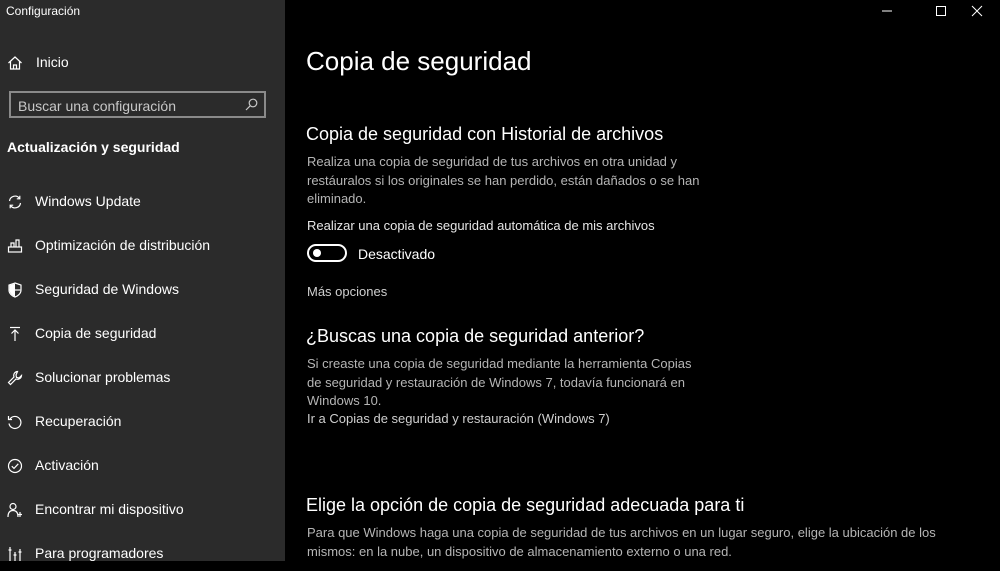 Image resolution: width=1000 pixels, height=571 pixels. I want to click on more-options-link: Más opciones, so click(347, 291).